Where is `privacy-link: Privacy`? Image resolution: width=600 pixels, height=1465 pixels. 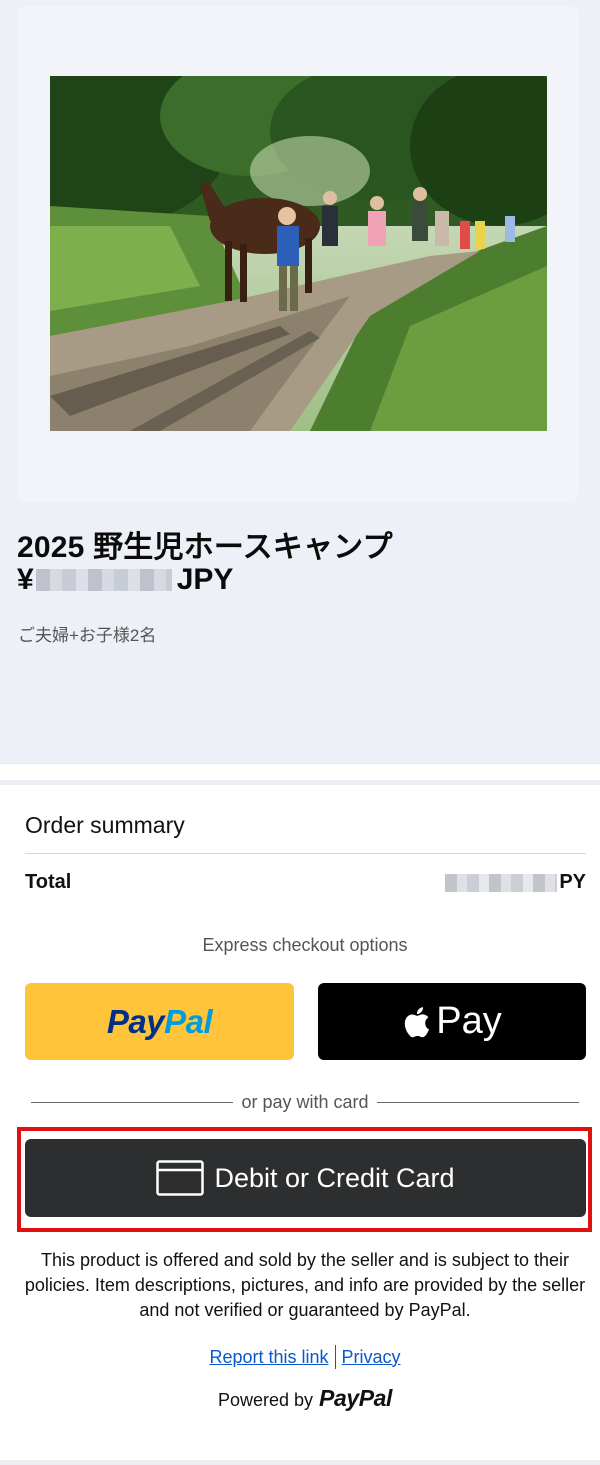
privacy-link: Privacy is located at coordinates (371, 1357).